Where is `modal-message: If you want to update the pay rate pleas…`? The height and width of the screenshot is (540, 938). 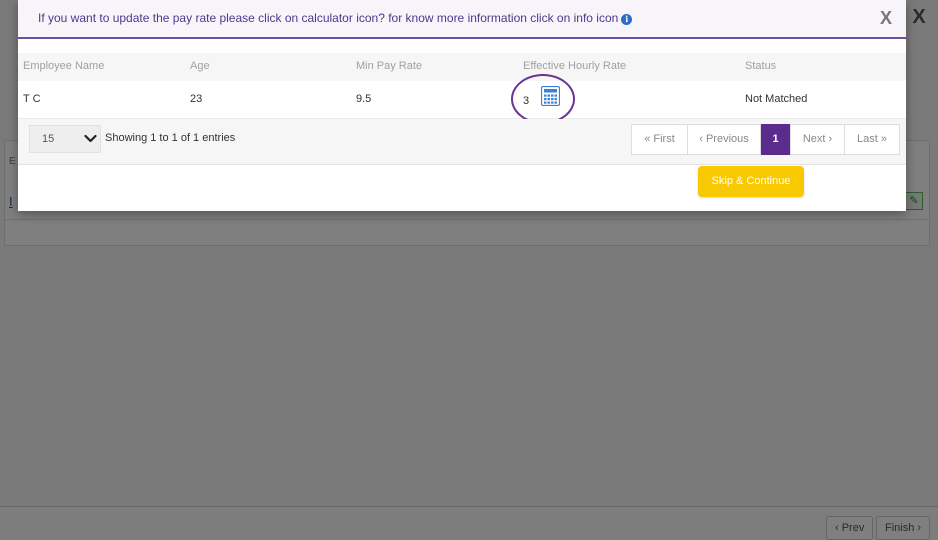 modal-message: If you want to update the pay rate pleas… is located at coordinates (335, 18).